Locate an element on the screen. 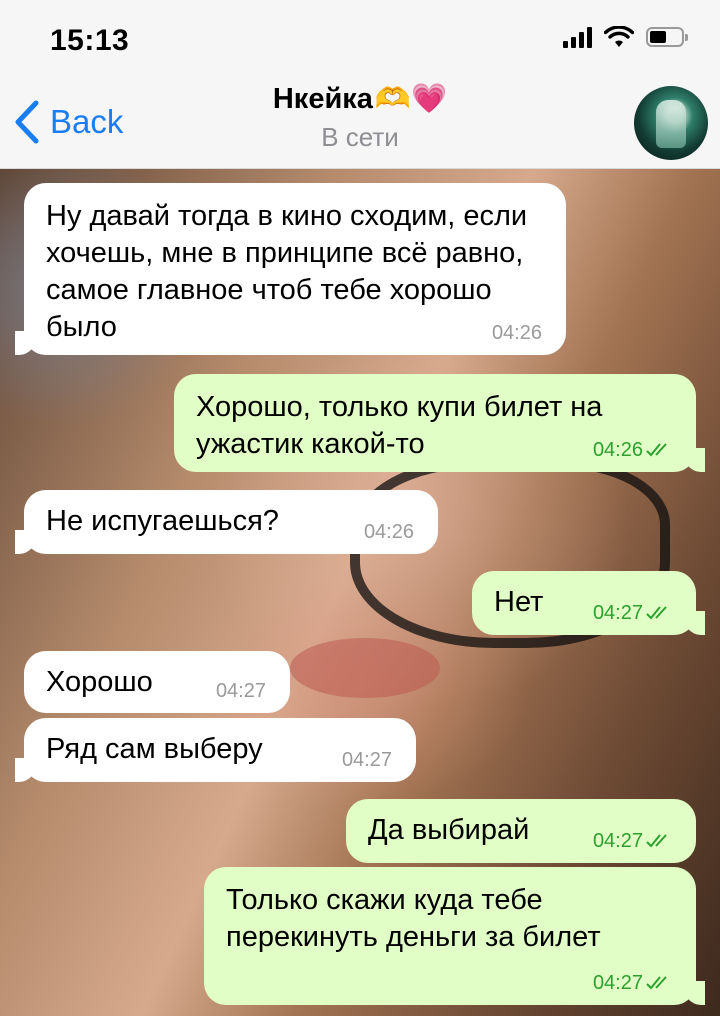 The image size is (720, 1016). battery-icon is located at coordinates (667, 37).